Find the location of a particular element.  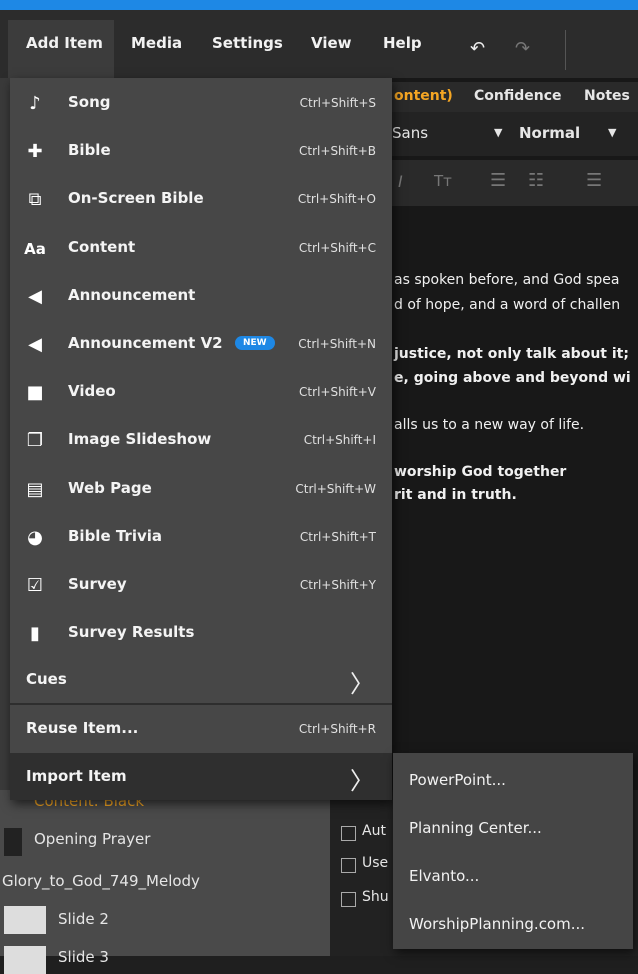

content-line: d of hope, and a word of challen is located at coordinates (507, 305).